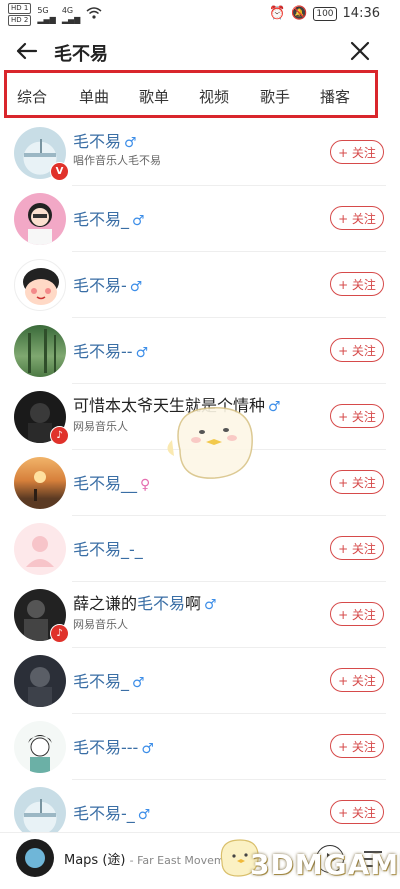  Describe the element at coordinates (71, 19) in the screenshot. I see `signal-bars-icon-2: ▂▄▆` at that location.